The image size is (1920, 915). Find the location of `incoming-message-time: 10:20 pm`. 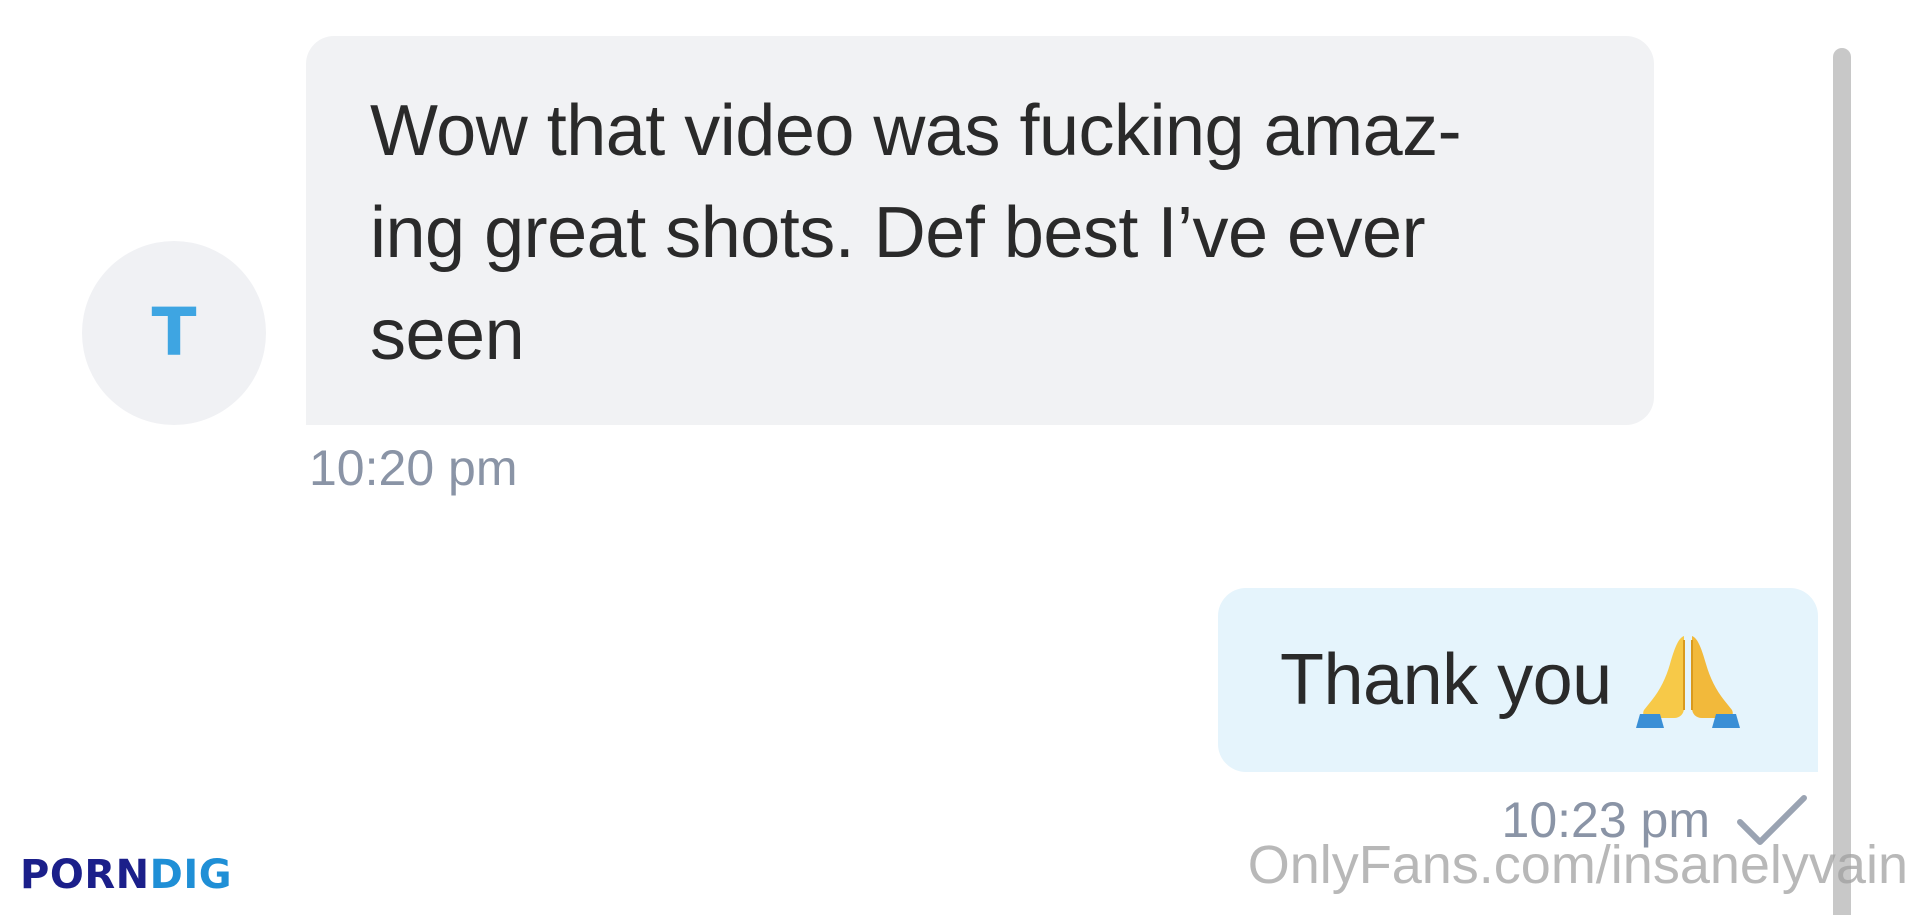

incoming-message-time: 10:20 pm is located at coordinates (413, 468).